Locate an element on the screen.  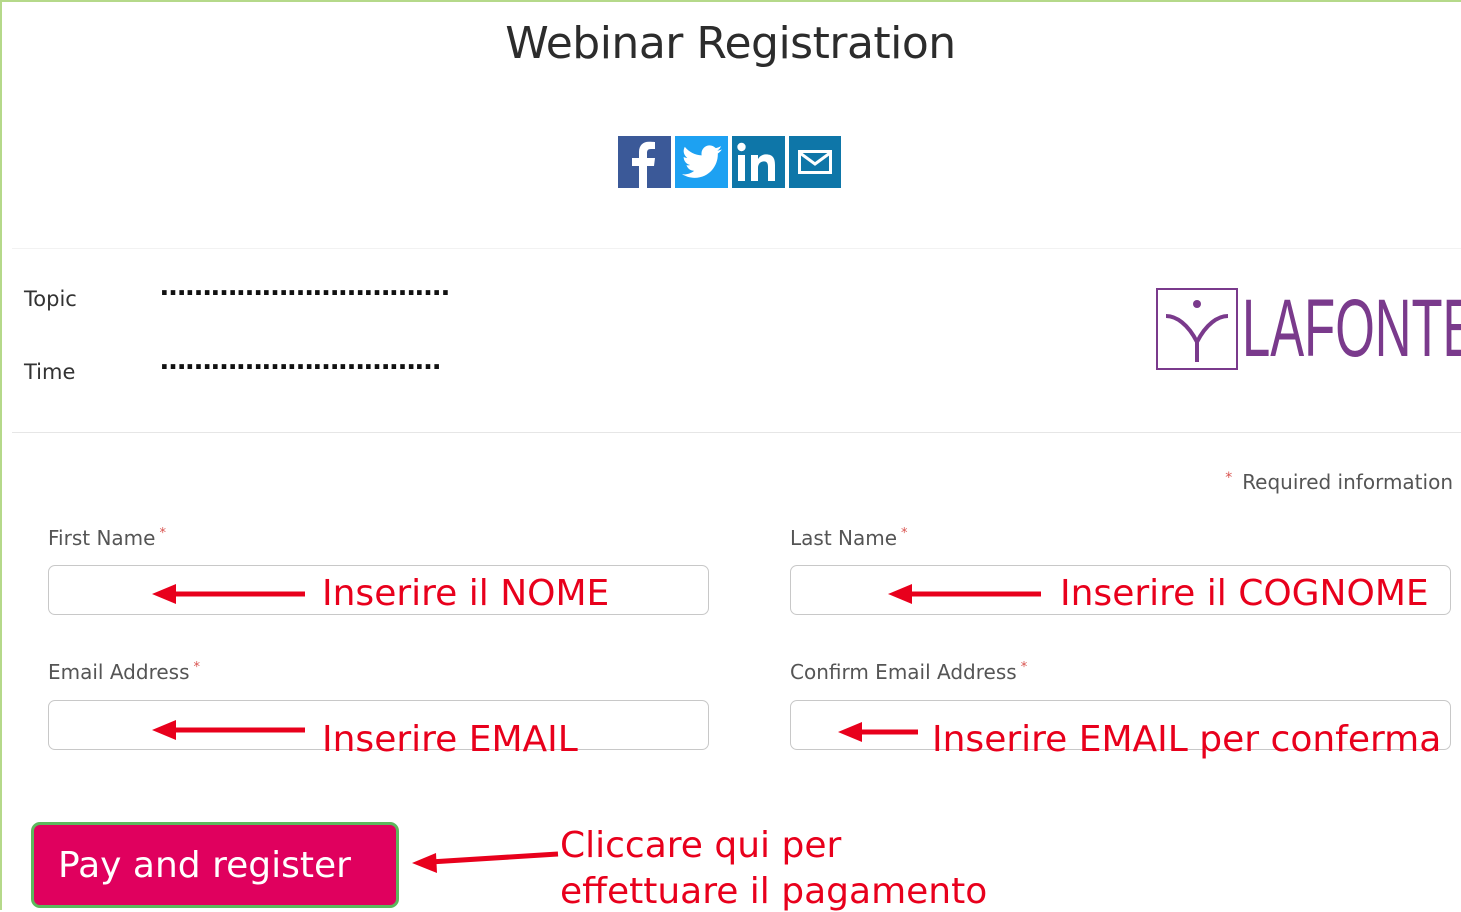
annotation-first-name: Inserire il NOME is located at coordinates (466, 593).